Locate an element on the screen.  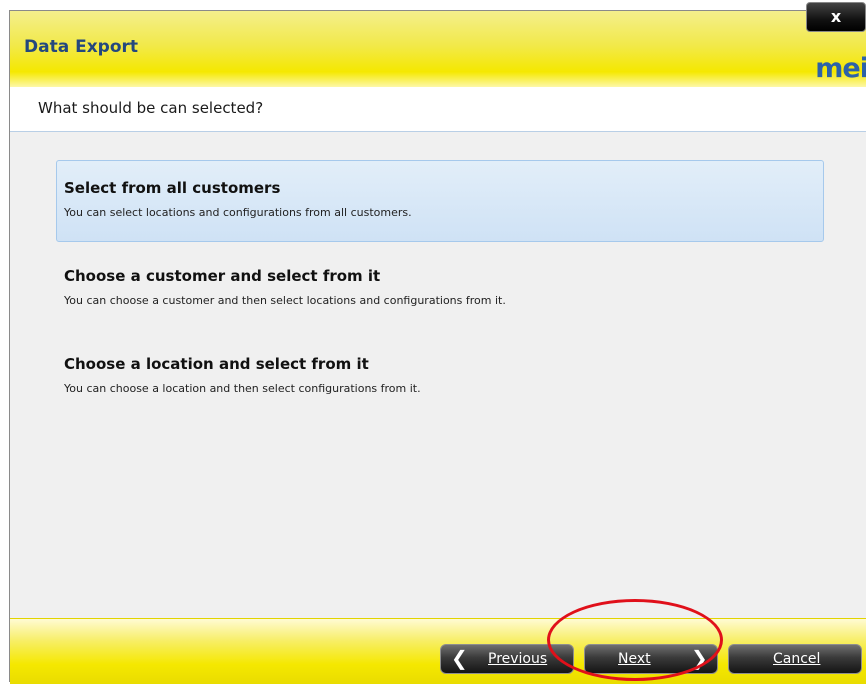
cancel-label: Cancel is located at coordinates (797, 659).